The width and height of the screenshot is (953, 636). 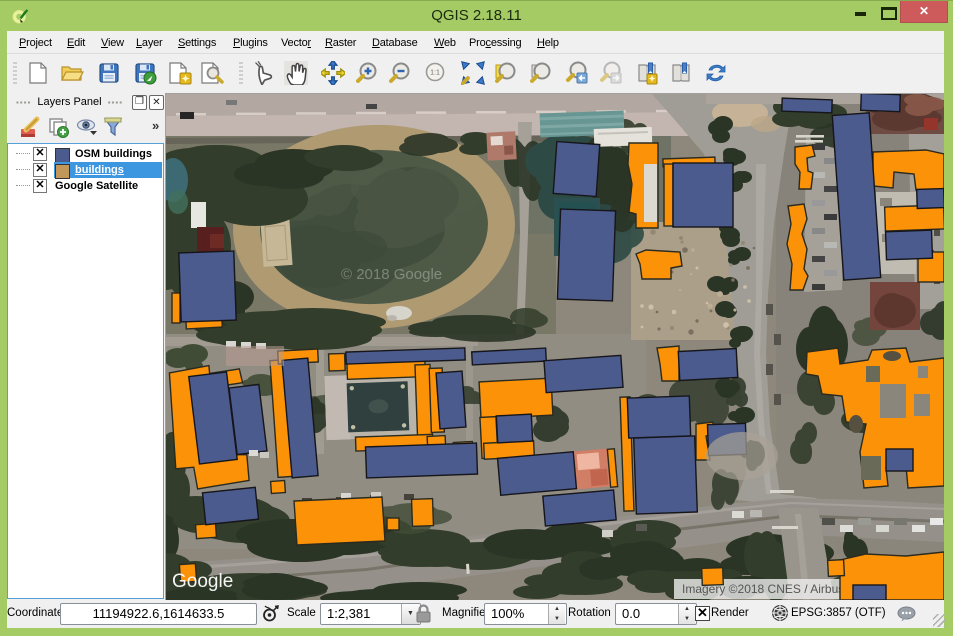 What do you see at coordinates (202, 581) in the screenshot?
I see `svg-text: Google` at bounding box center [202, 581].